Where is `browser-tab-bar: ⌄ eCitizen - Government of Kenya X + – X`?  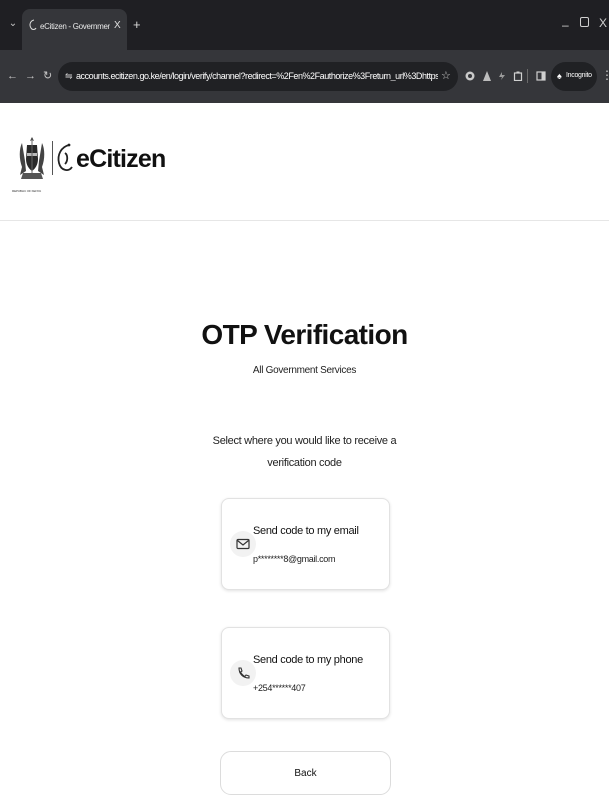
browser-tab-bar: ⌄ eCitizen - Government of Kenya X + – X is located at coordinates (304, 25).